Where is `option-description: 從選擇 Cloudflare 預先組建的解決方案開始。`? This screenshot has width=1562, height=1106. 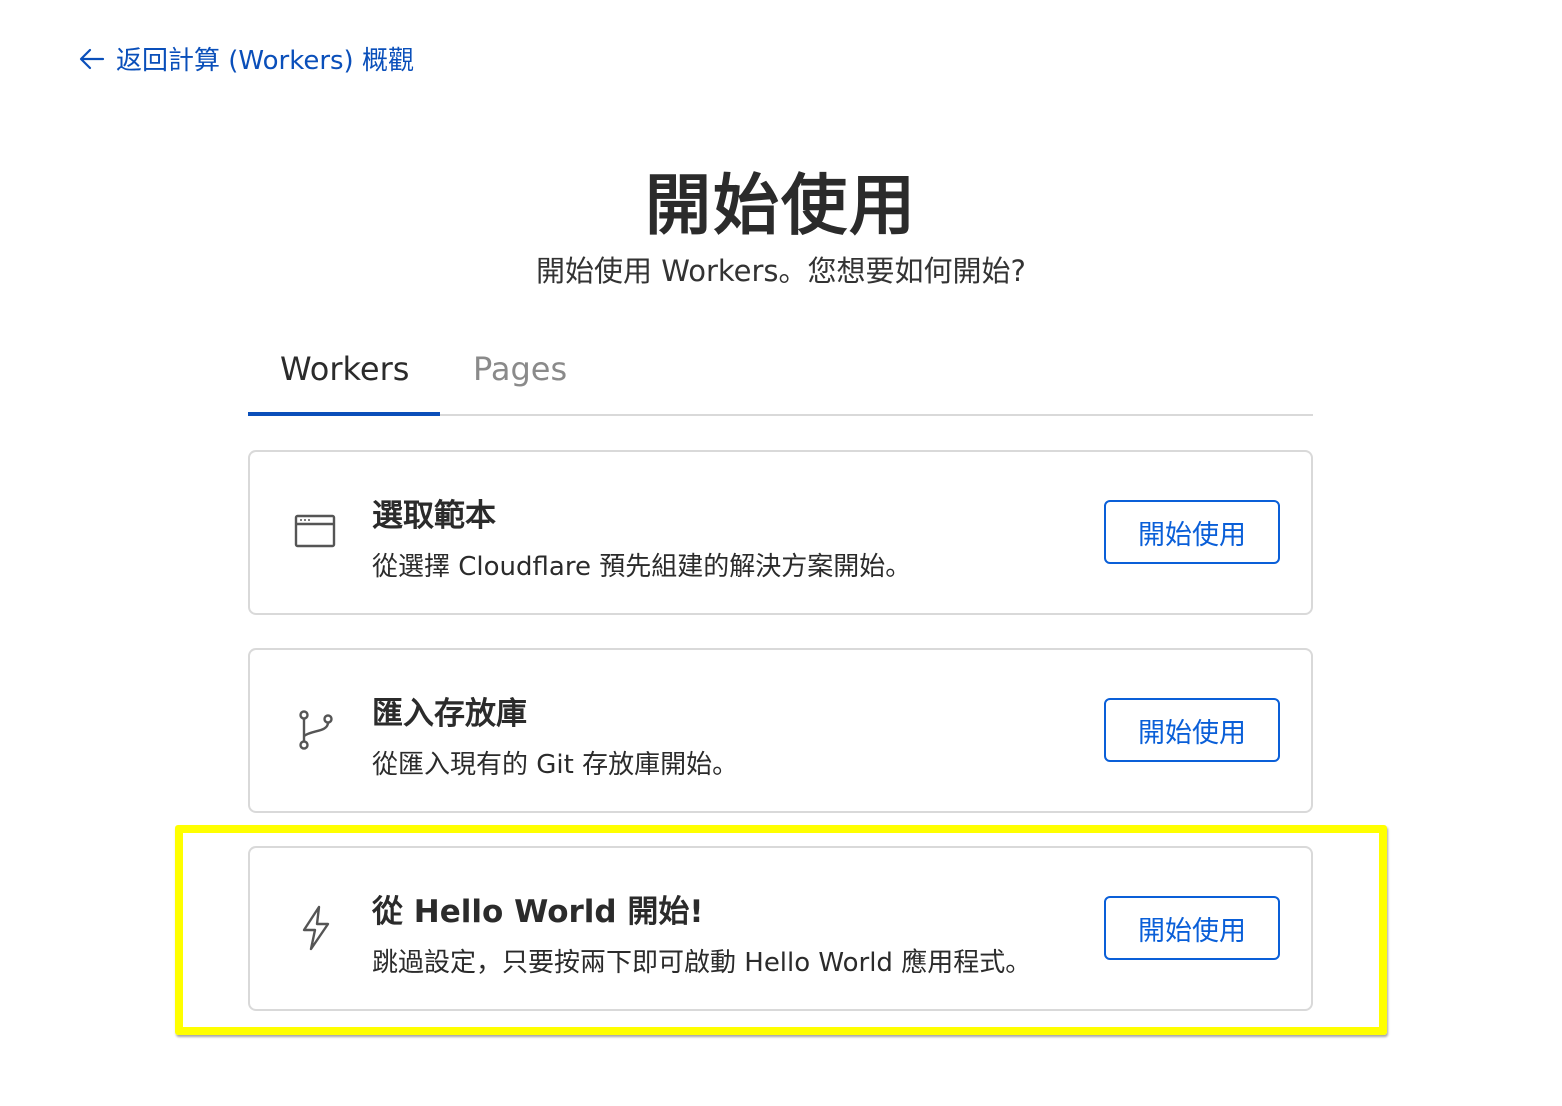
option-description: 從選擇 Cloudflare 預先組建的解決方案開始。 is located at coordinates (642, 567).